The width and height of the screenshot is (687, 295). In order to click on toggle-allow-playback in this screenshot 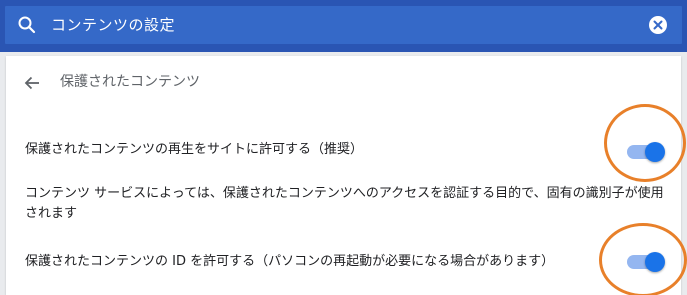, I will do `click(646, 152)`.